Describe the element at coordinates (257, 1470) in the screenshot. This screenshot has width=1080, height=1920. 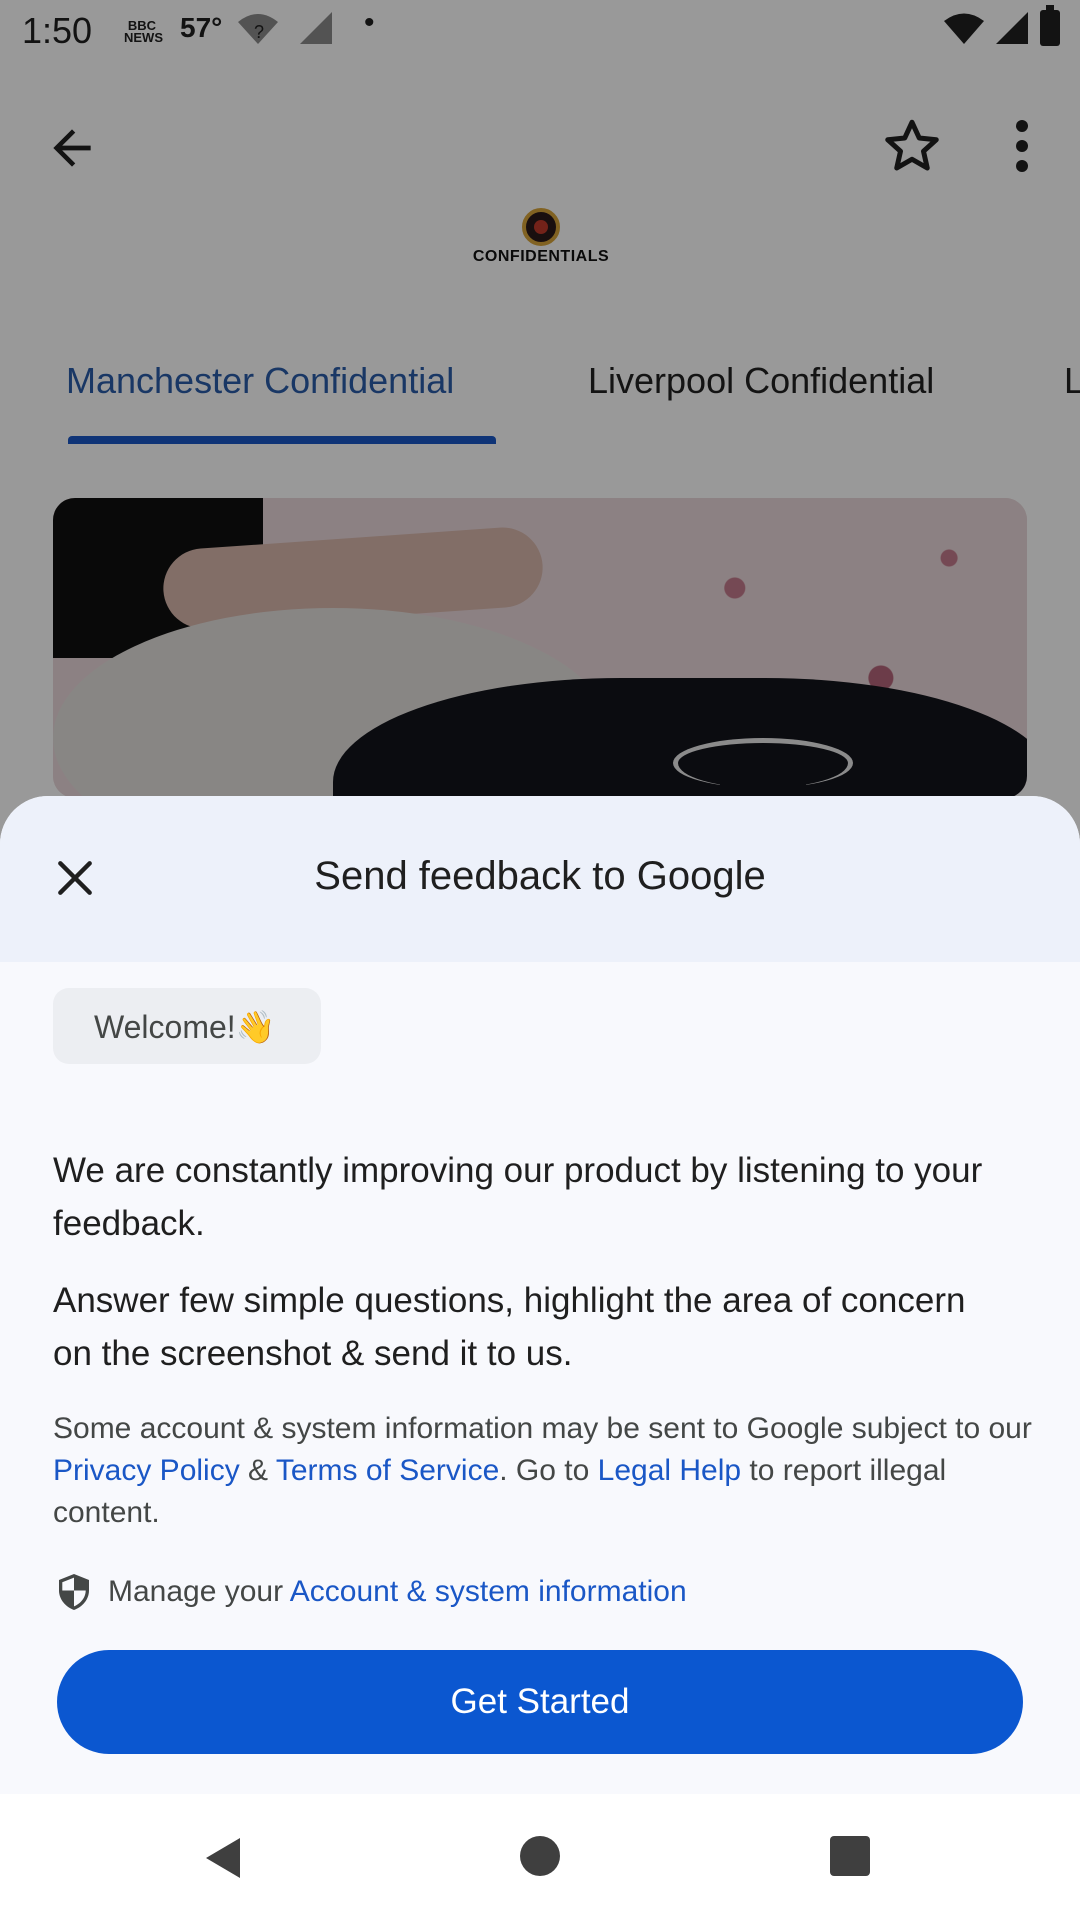
I see `legal-amp: &` at that location.